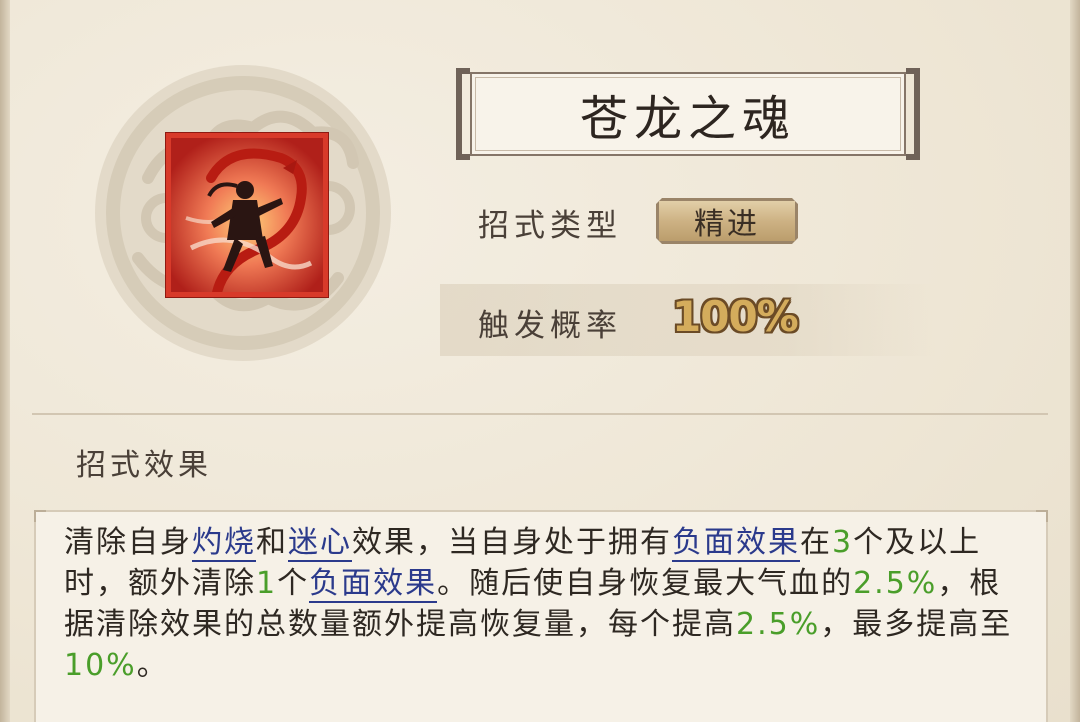 The width and height of the screenshot is (1080, 722). I want to click on effect-text: 个, so click(293, 583).